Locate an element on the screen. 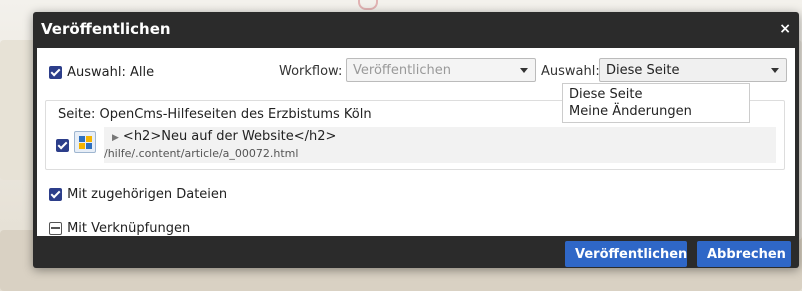  cancel-button: Abbrechen is located at coordinates (744, 254).